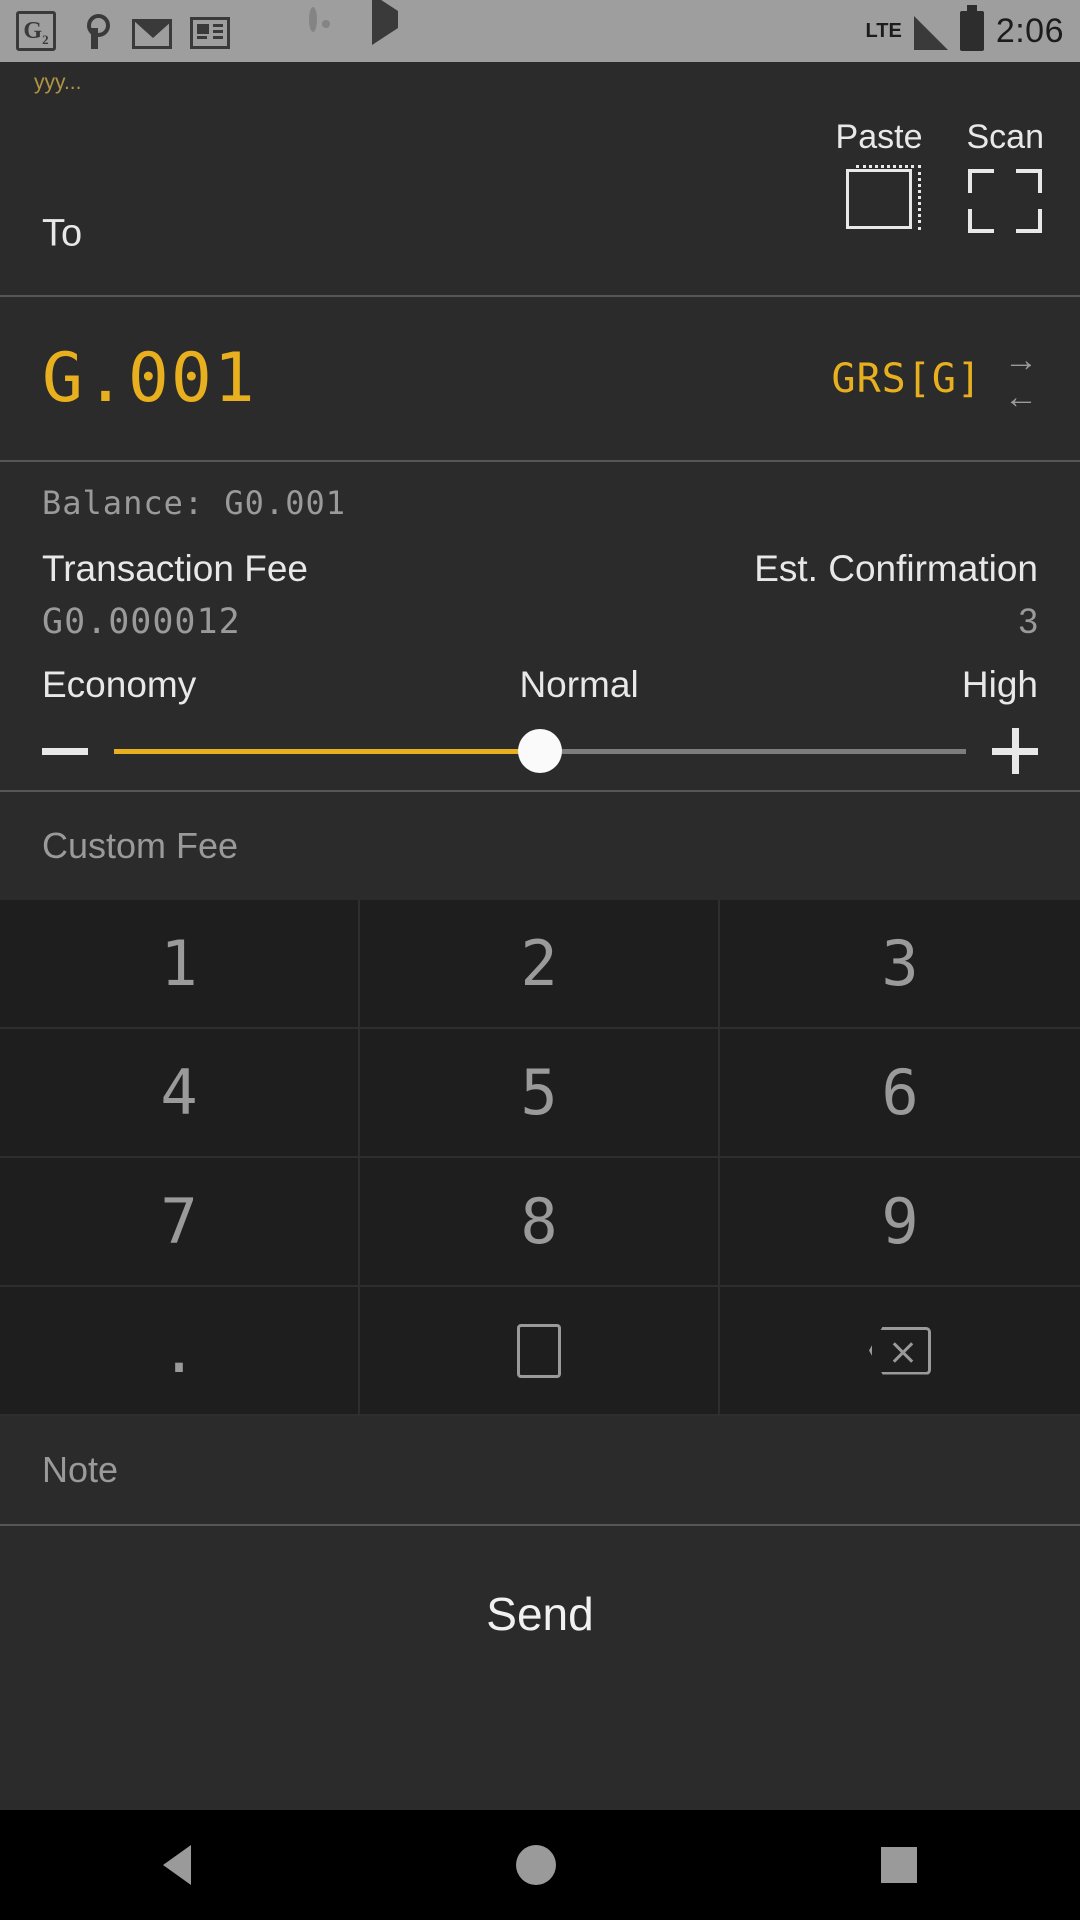  Describe the element at coordinates (268, 31) in the screenshot. I see `sd-card-icon` at that location.